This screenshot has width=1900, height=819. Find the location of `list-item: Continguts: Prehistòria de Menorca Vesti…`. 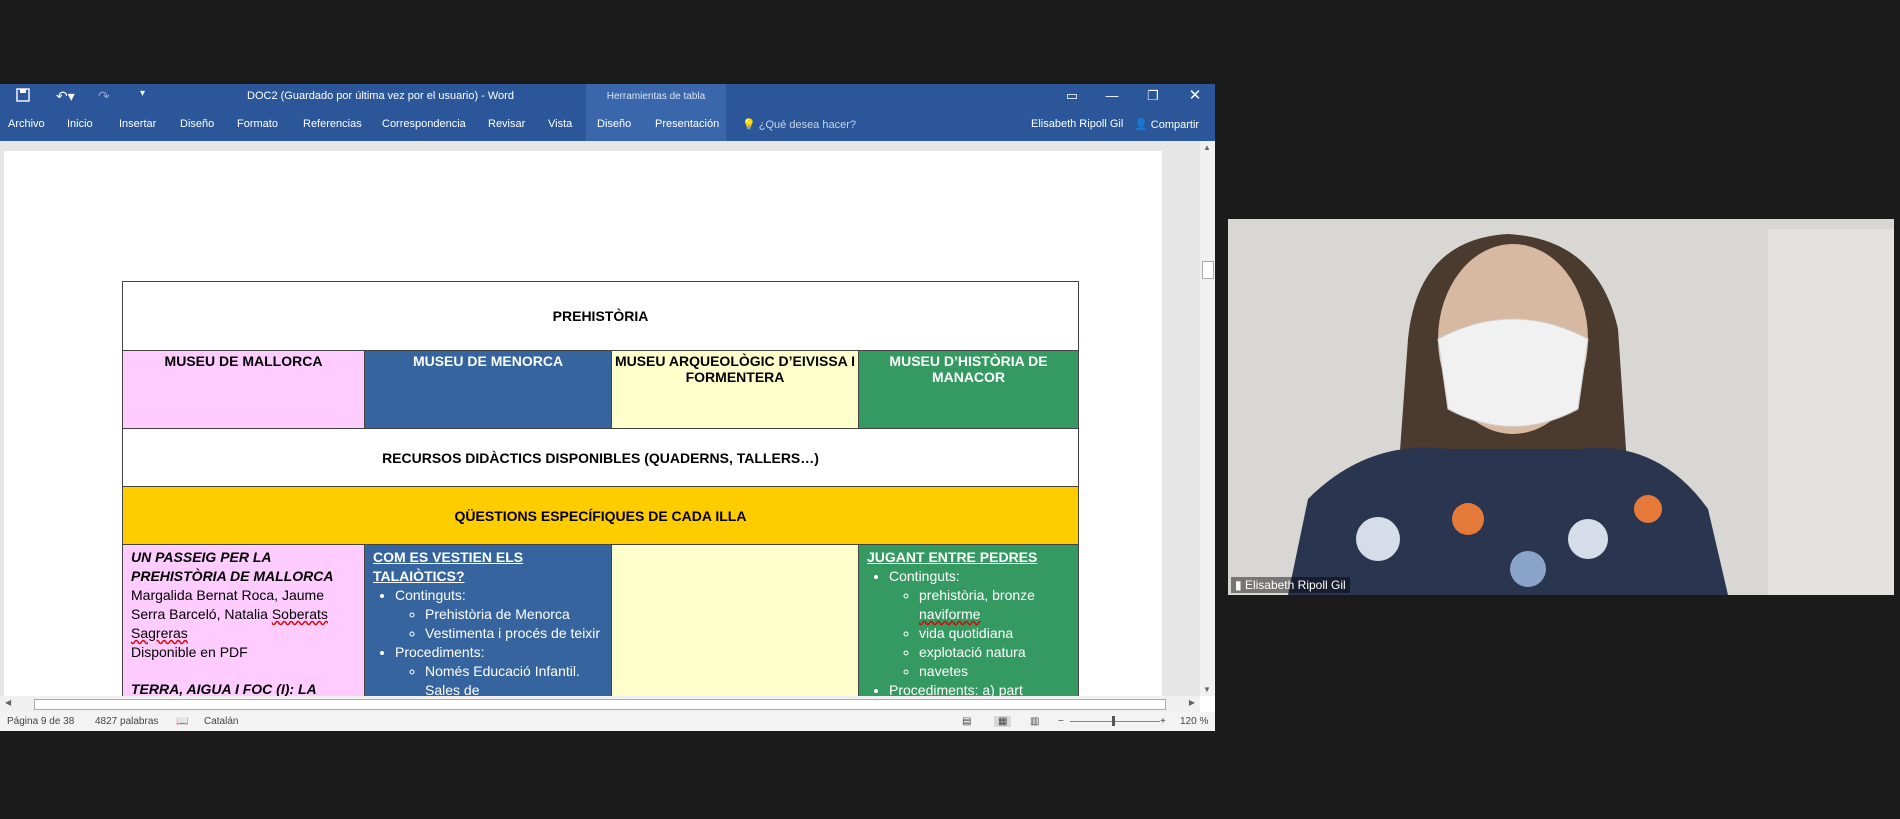

list-item: Continguts: Prehistòria de Menorca Vesti… is located at coordinates (499, 614).